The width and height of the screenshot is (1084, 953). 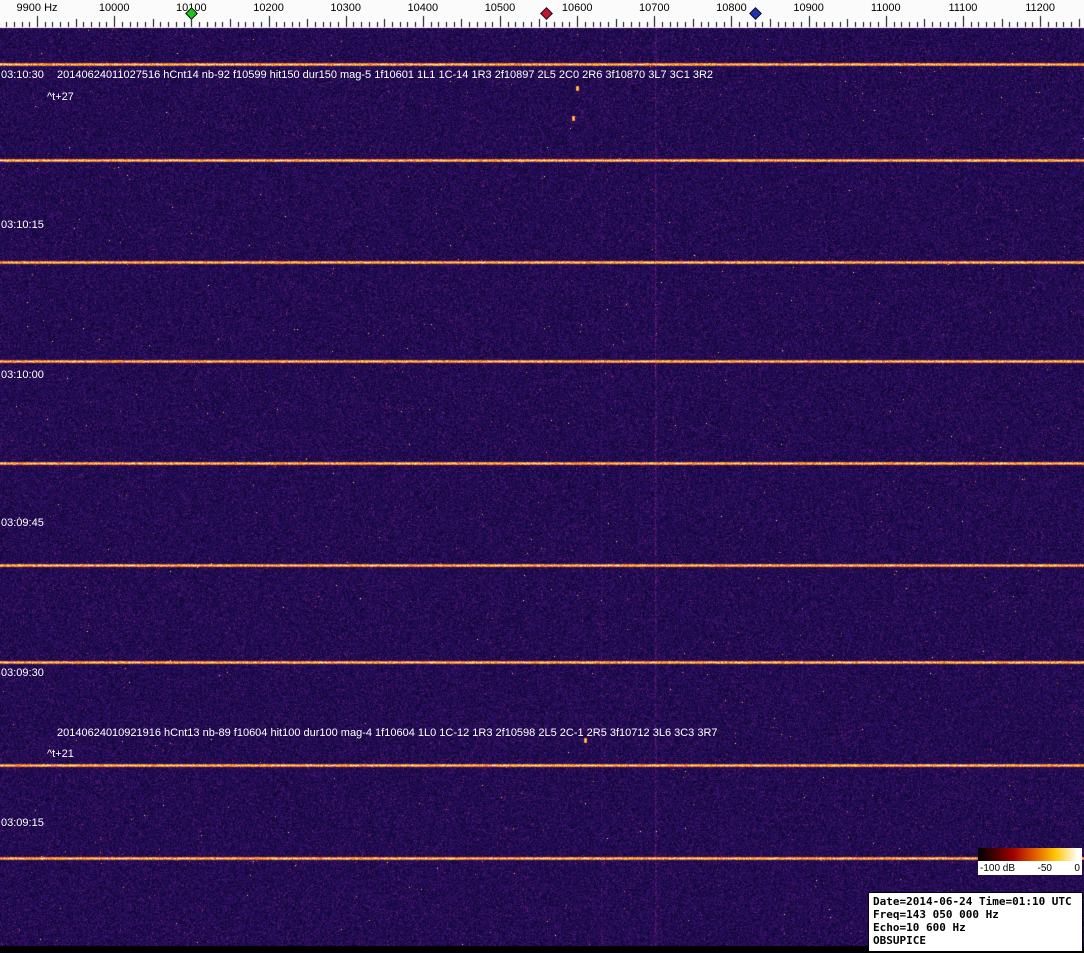 I want to click on ruler-label-10300: 10300, so click(x=345, y=8).